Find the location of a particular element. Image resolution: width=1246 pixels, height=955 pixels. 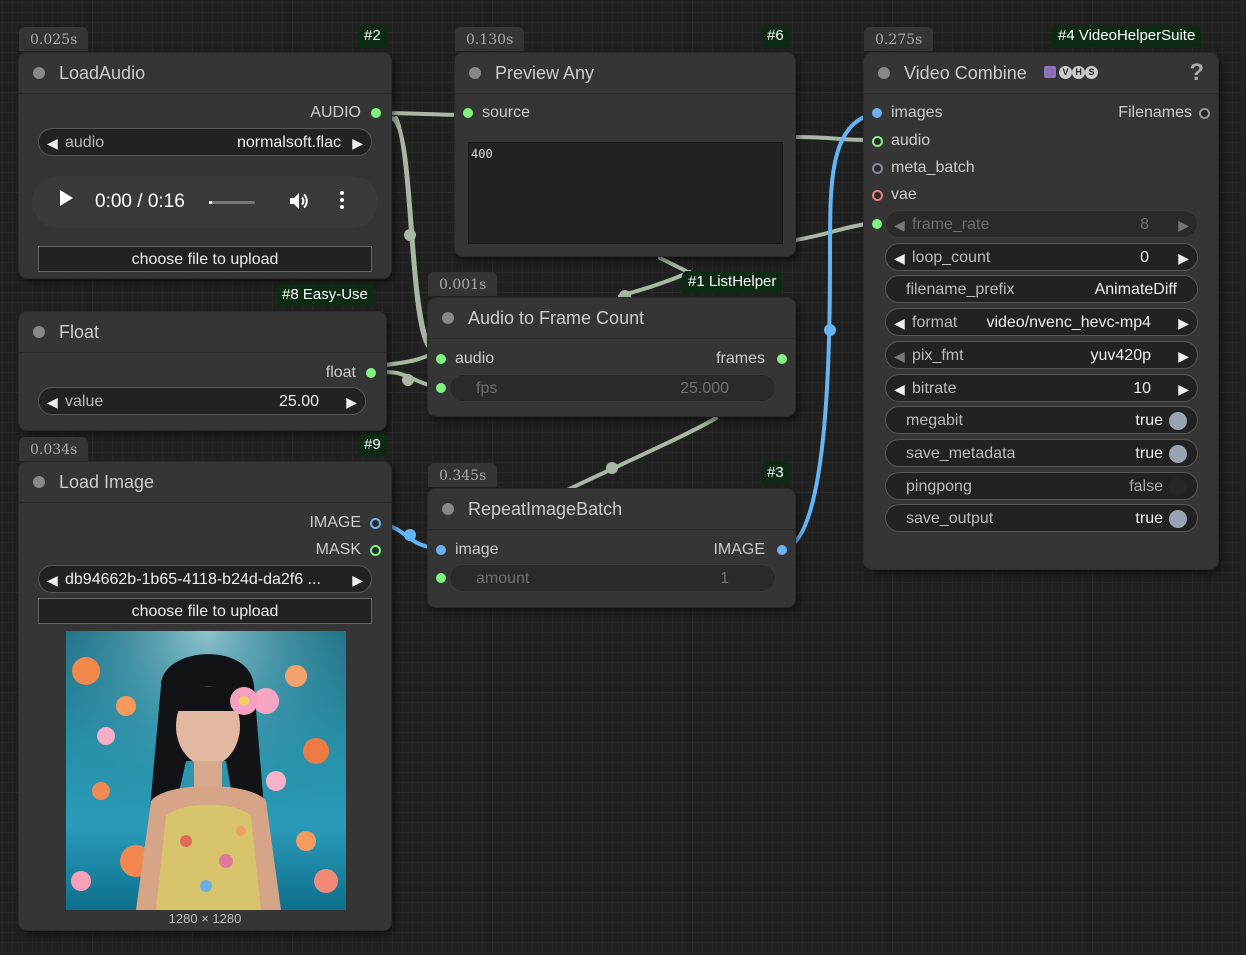

filename-prefix-widget: filename_prefix AnimateDiff is located at coordinates (1041, 289).